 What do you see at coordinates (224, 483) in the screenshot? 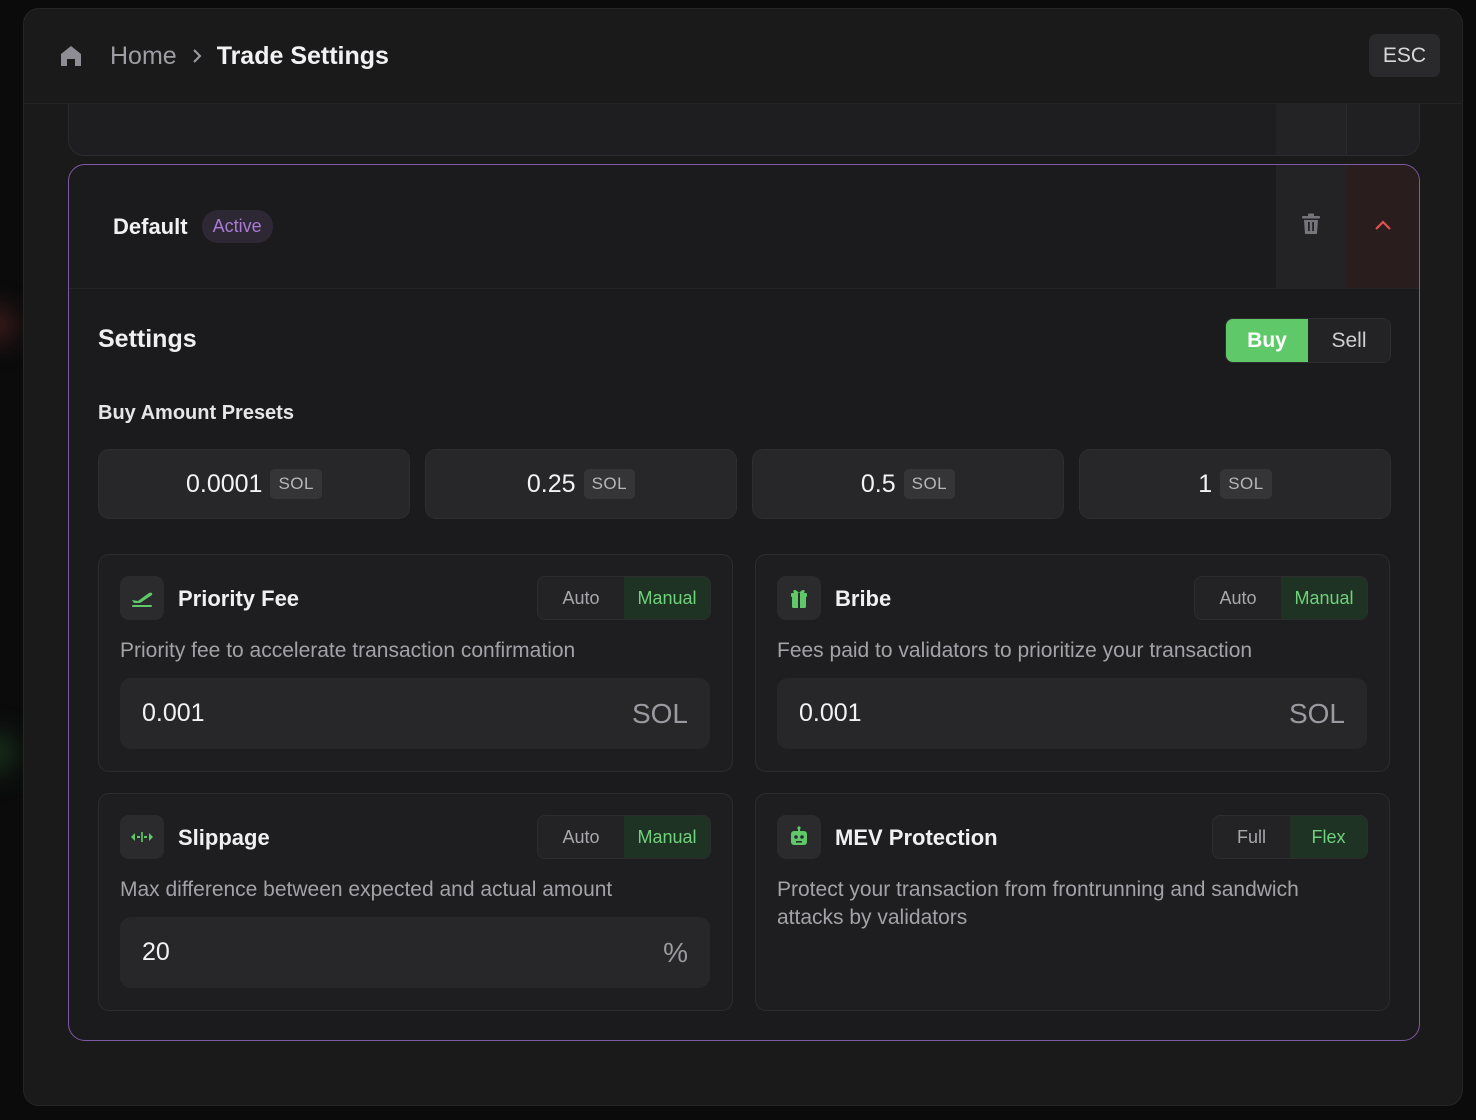
I see `preset-amount: 0.0001` at bounding box center [224, 483].